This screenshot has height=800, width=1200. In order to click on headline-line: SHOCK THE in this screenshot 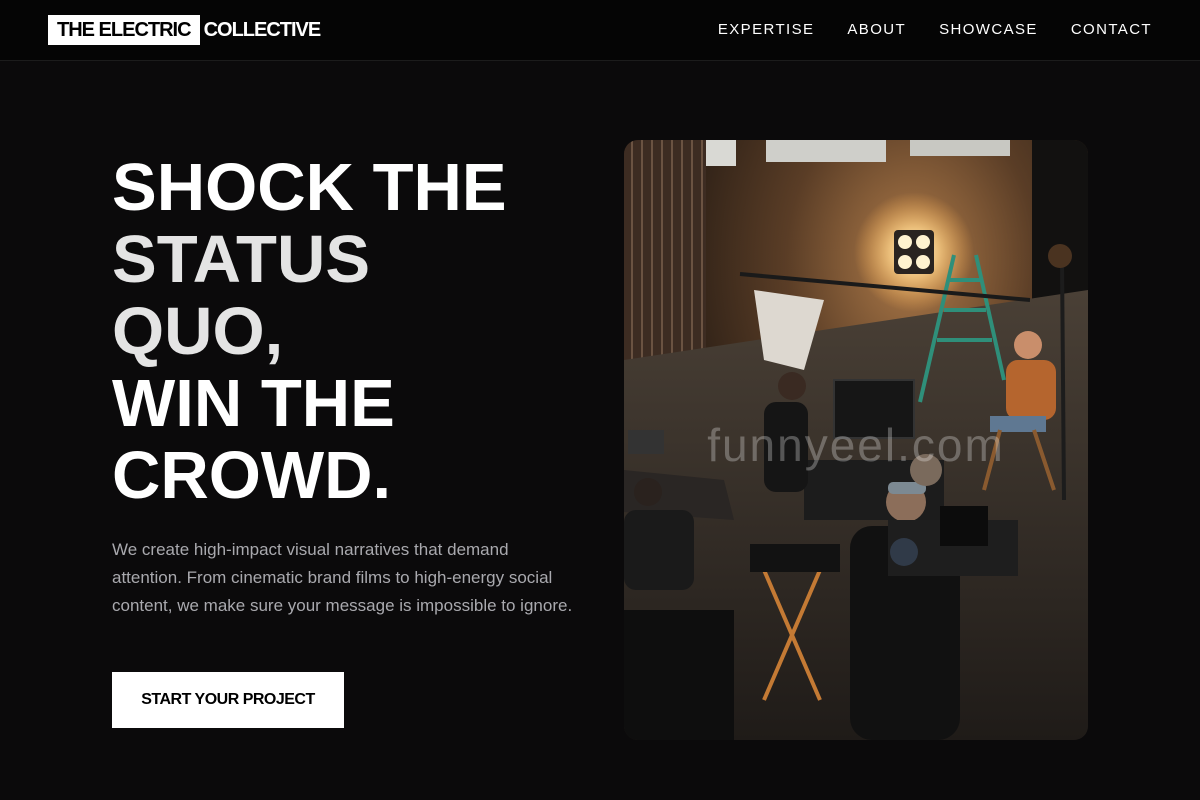, I will do `click(309, 187)`.